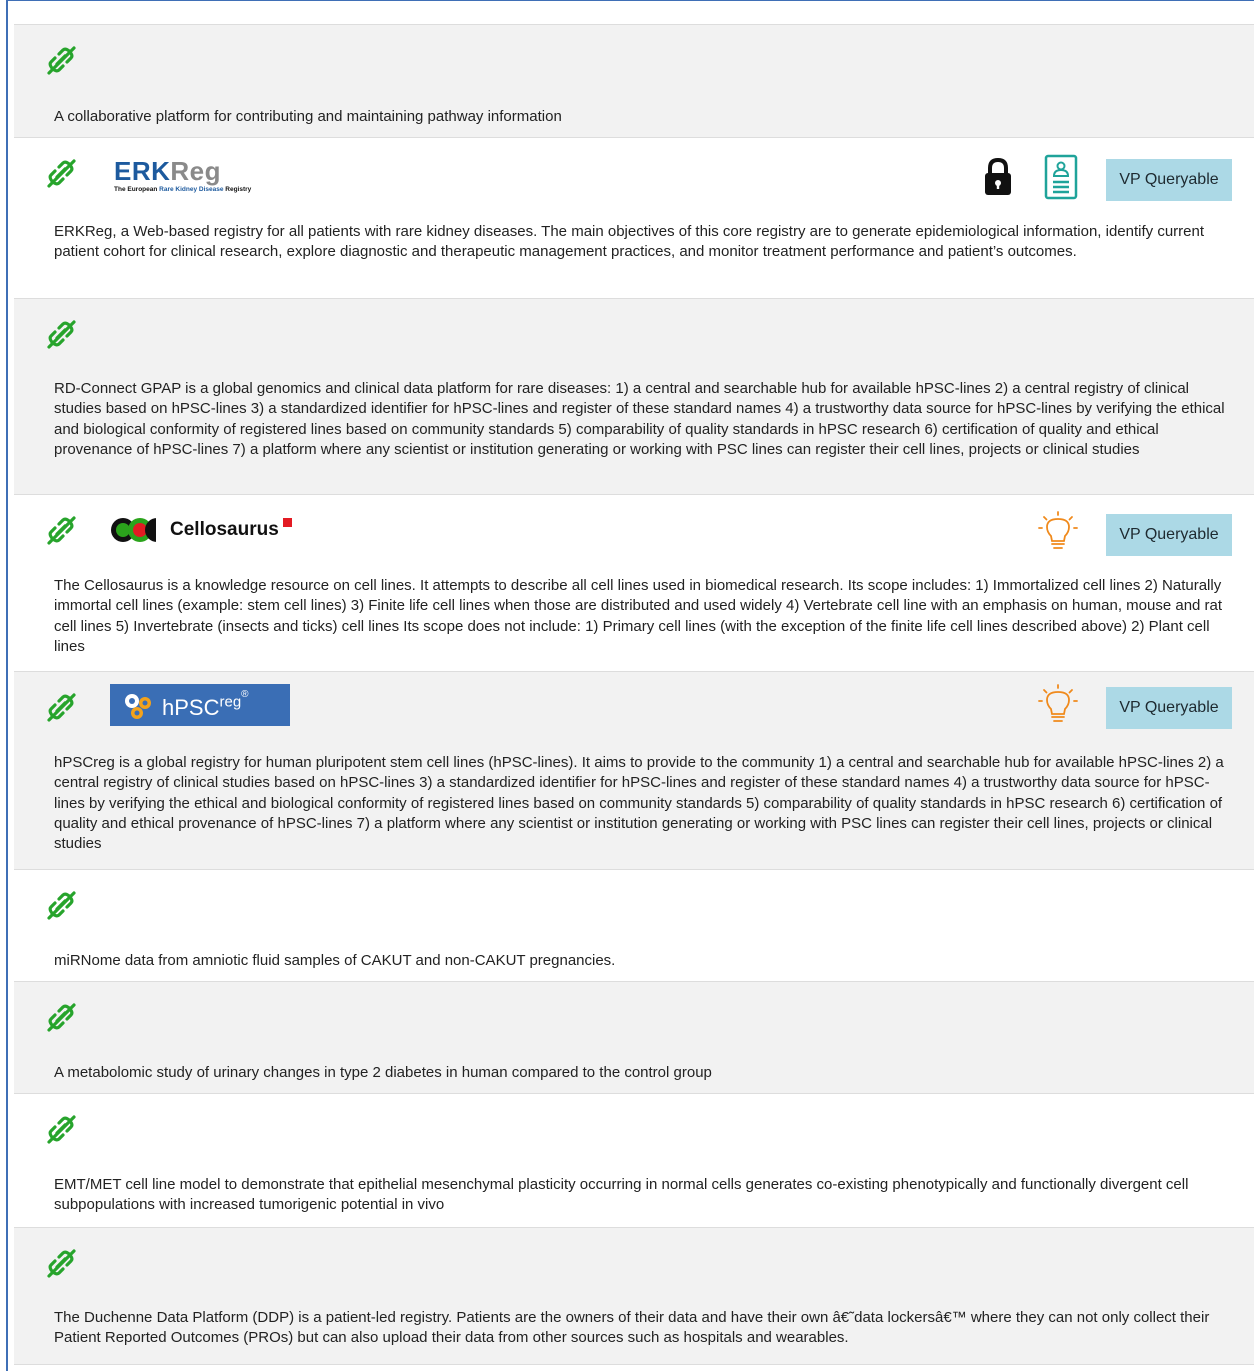  What do you see at coordinates (287, 522) in the screenshot?
I see `swiss-flag-icon` at bounding box center [287, 522].